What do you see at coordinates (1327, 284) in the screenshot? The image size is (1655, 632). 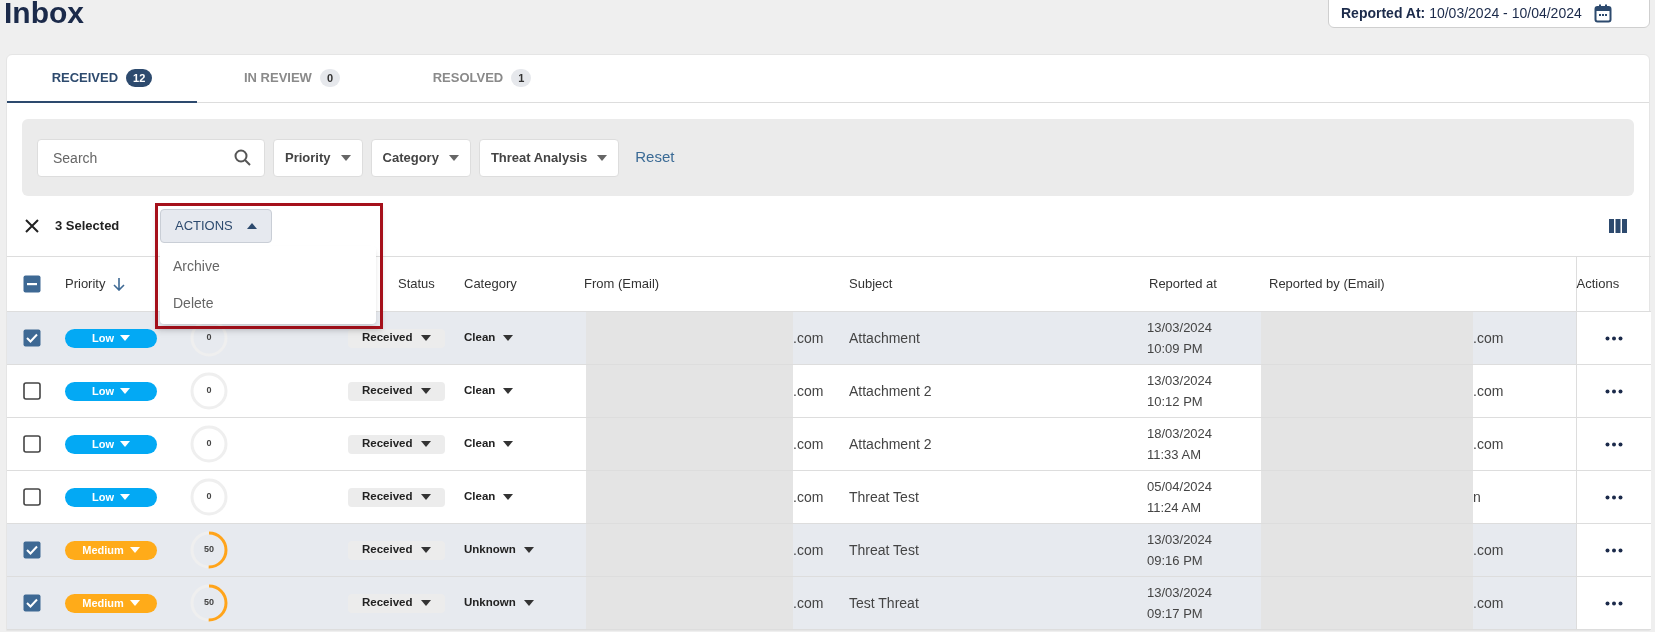 I see `column-header: Reported by (Email)` at bounding box center [1327, 284].